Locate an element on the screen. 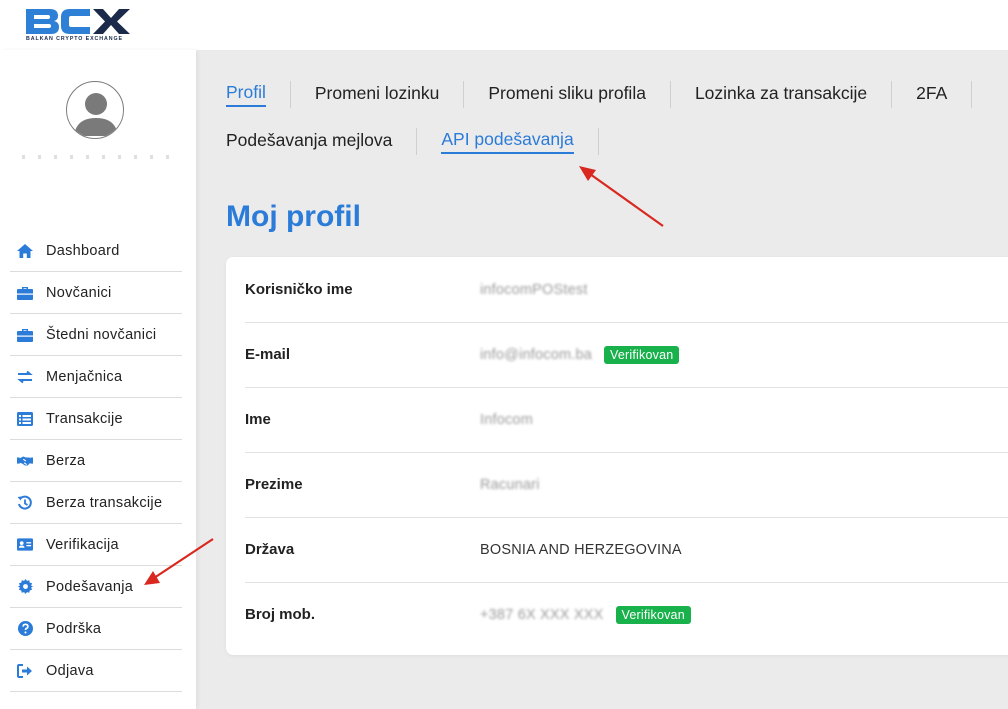 This screenshot has height=709, width=1008. sidebar-item-podesavanja: Podešavanja is located at coordinates (96, 587).